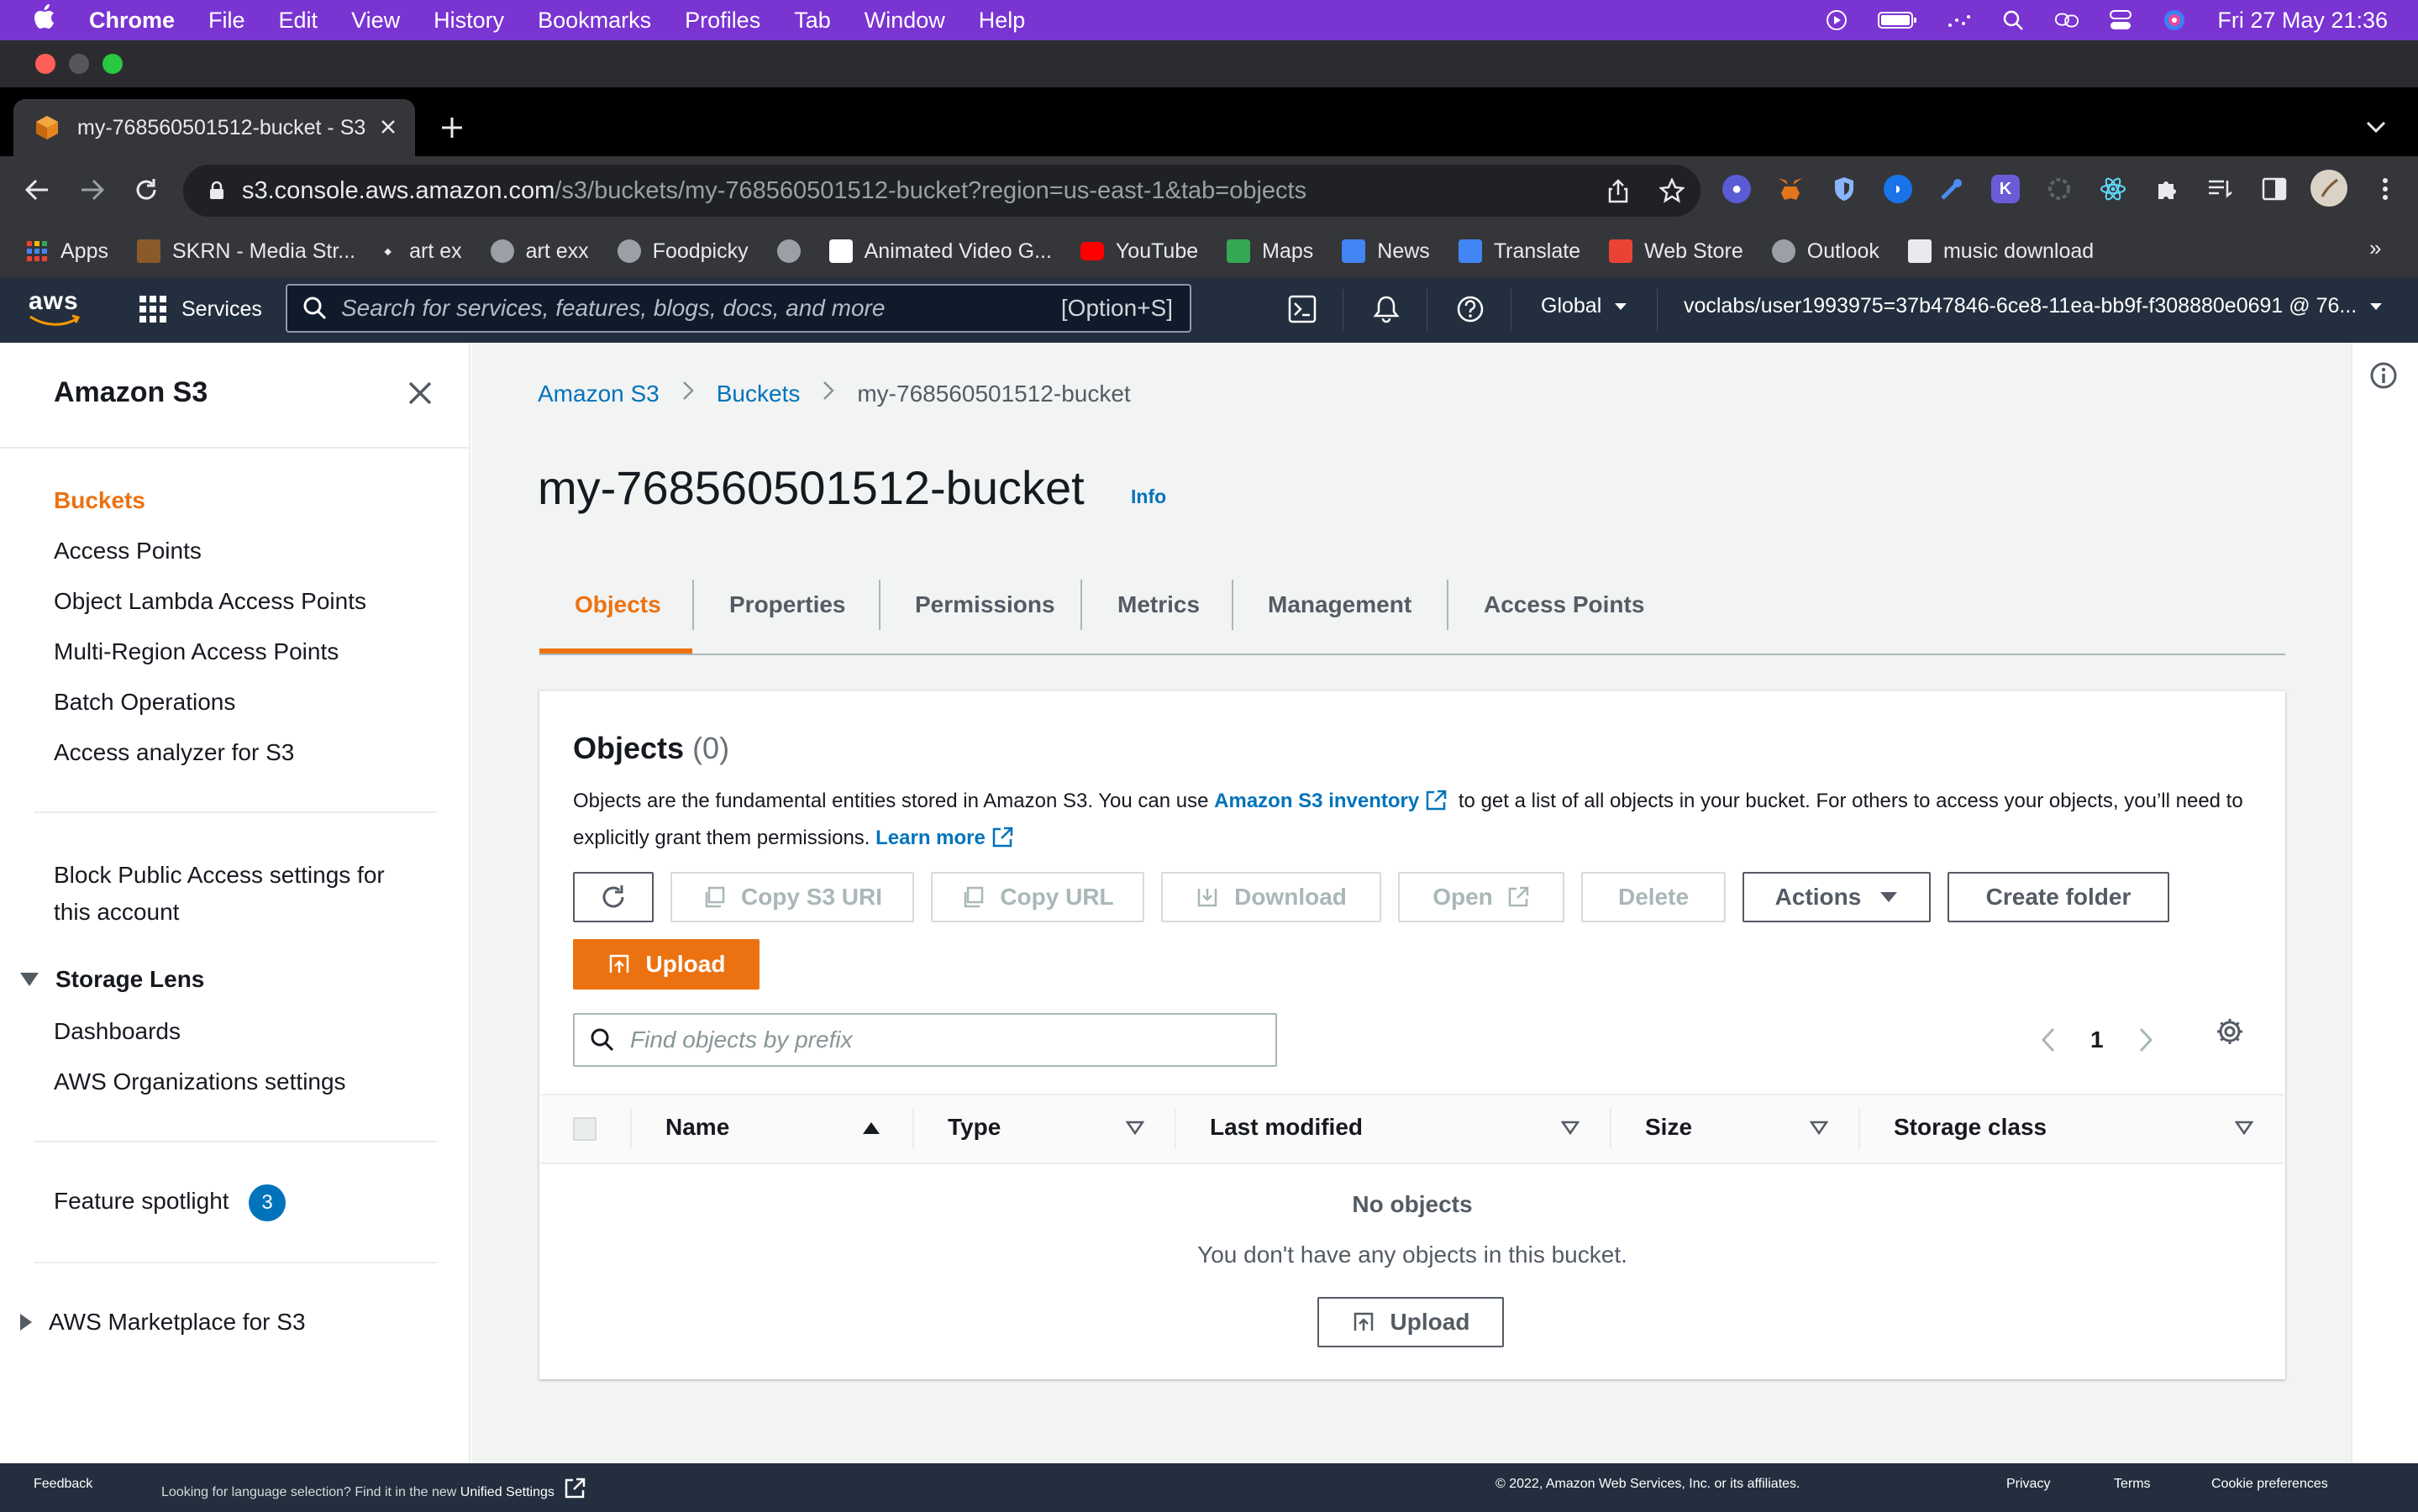  I want to click on bookmark-art-ex: ⬩ art ex, so click(423, 251).